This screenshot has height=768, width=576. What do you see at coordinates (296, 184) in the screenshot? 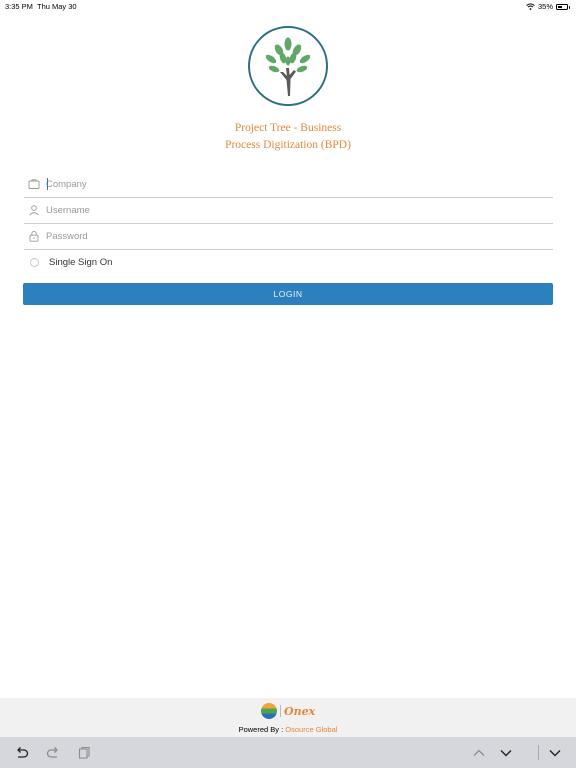
I see `company-input` at bounding box center [296, 184].